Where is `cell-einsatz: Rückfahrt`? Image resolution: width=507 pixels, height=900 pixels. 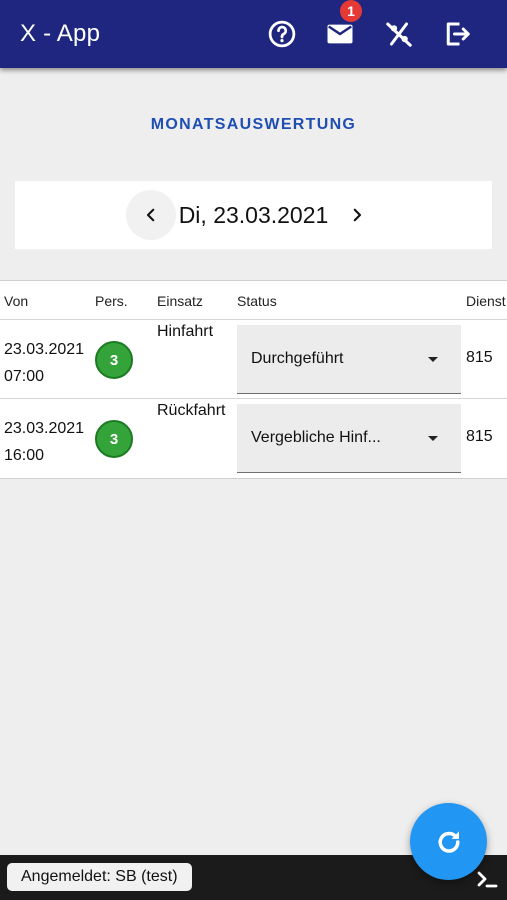
cell-einsatz: Rückfahrt is located at coordinates (191, 410).